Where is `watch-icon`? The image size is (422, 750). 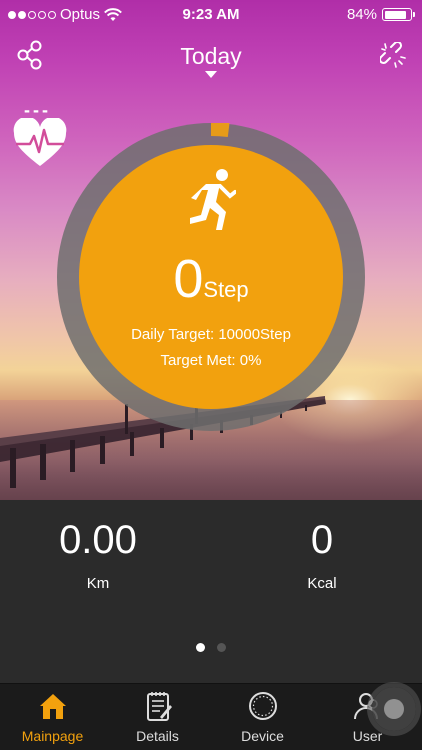 watch-icon is located at coordinates (263, 706).